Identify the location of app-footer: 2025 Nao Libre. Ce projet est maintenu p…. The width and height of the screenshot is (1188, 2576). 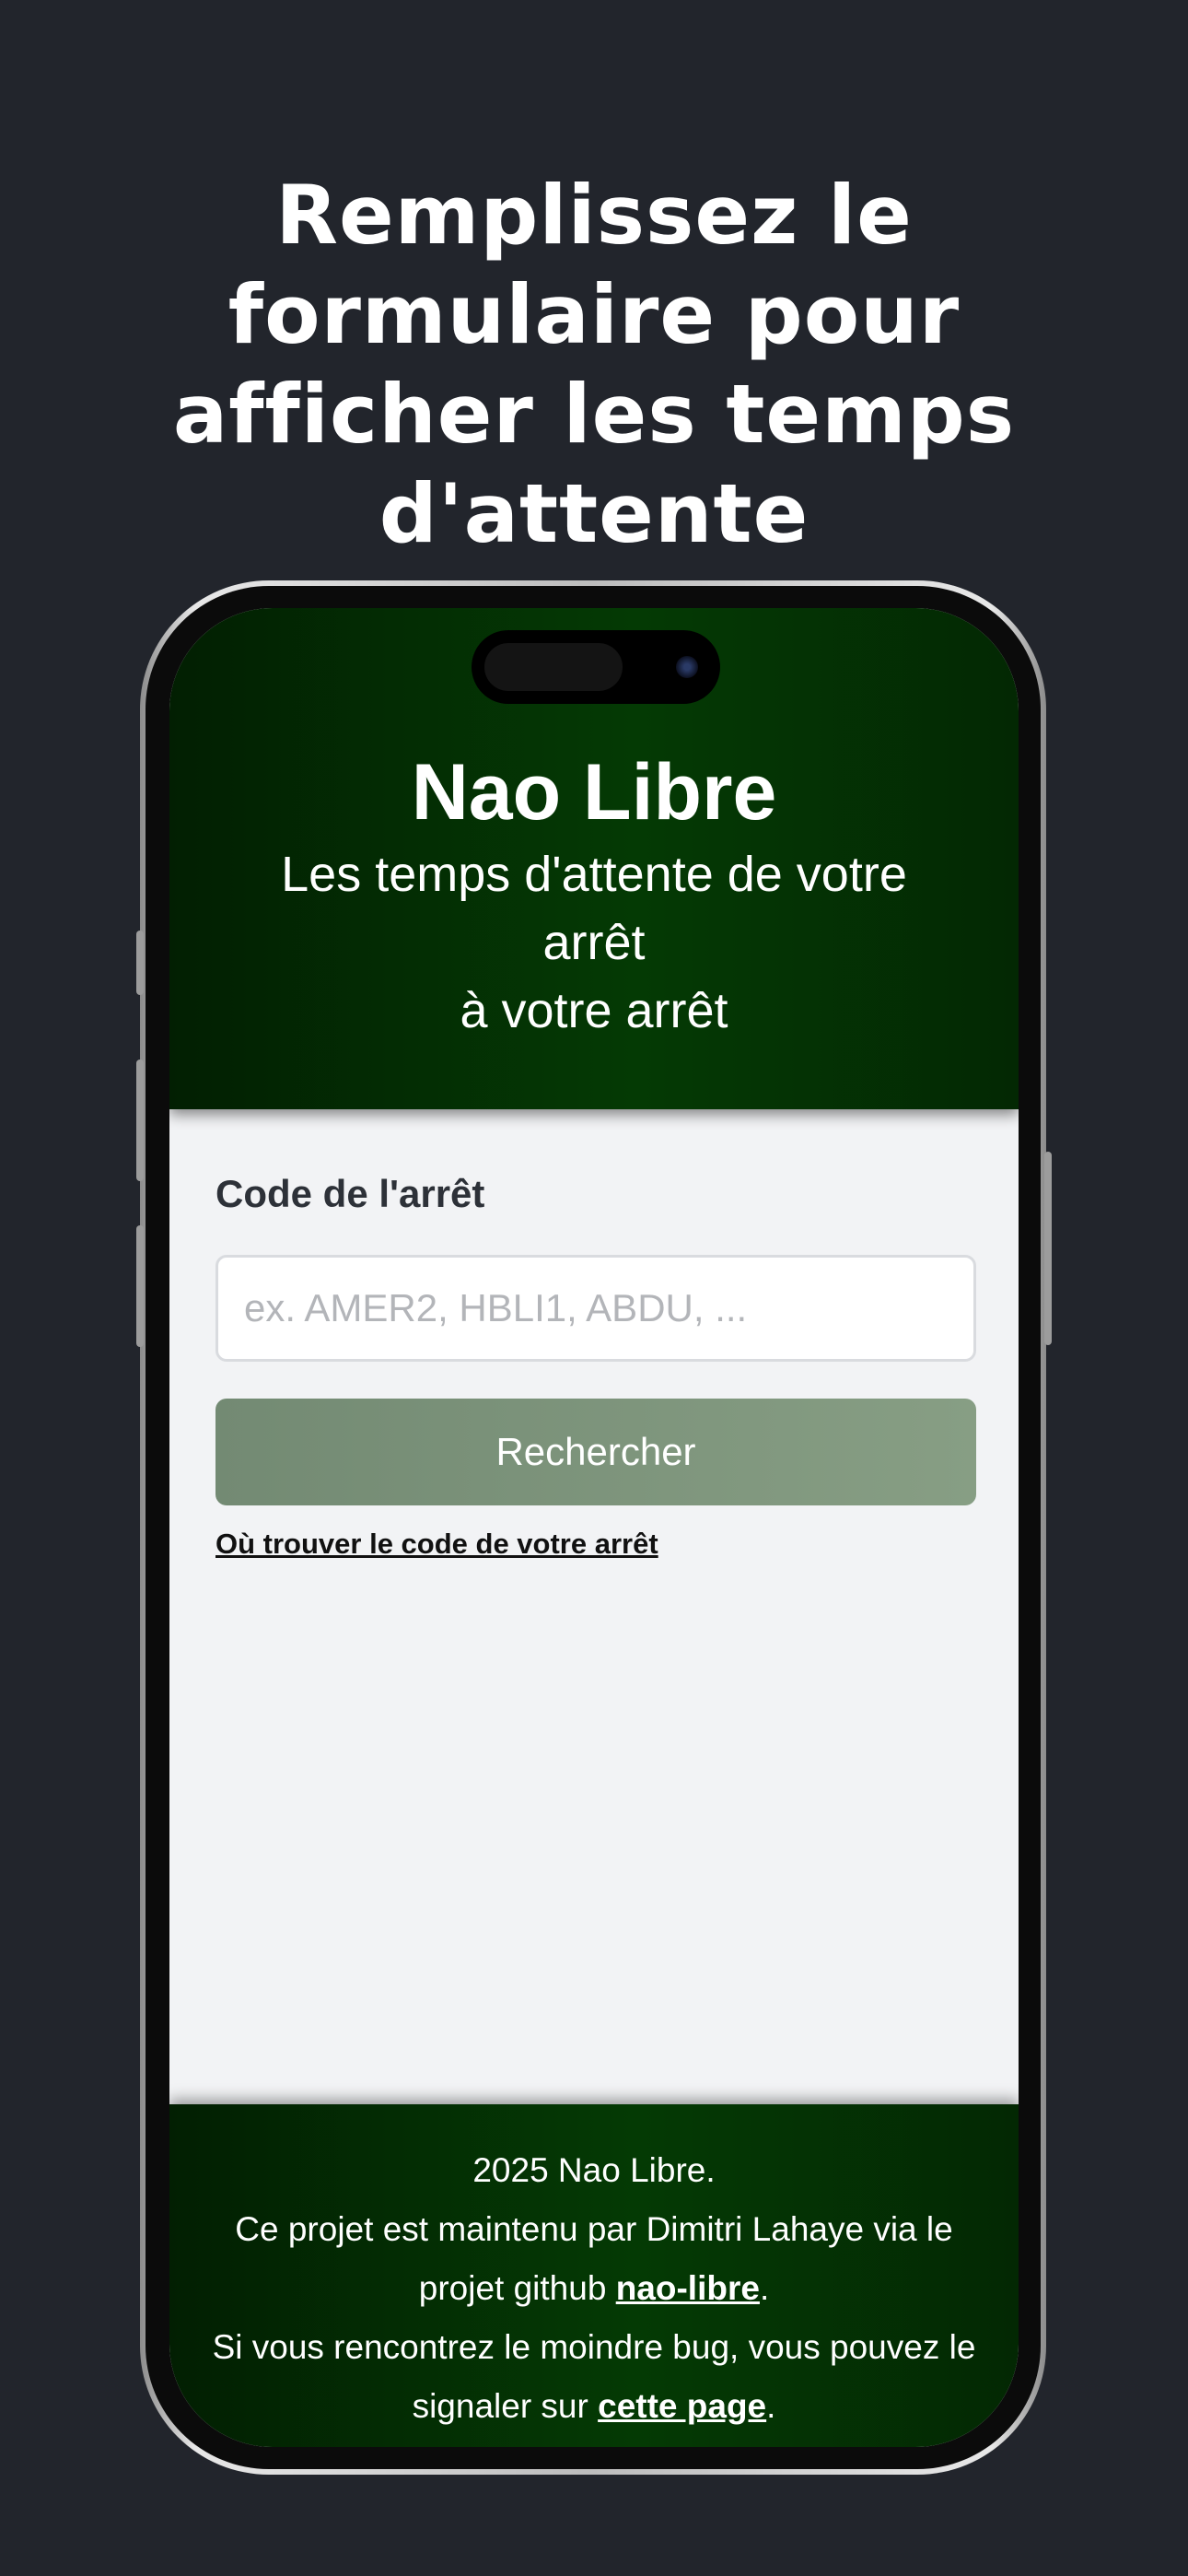
(594, 2275).